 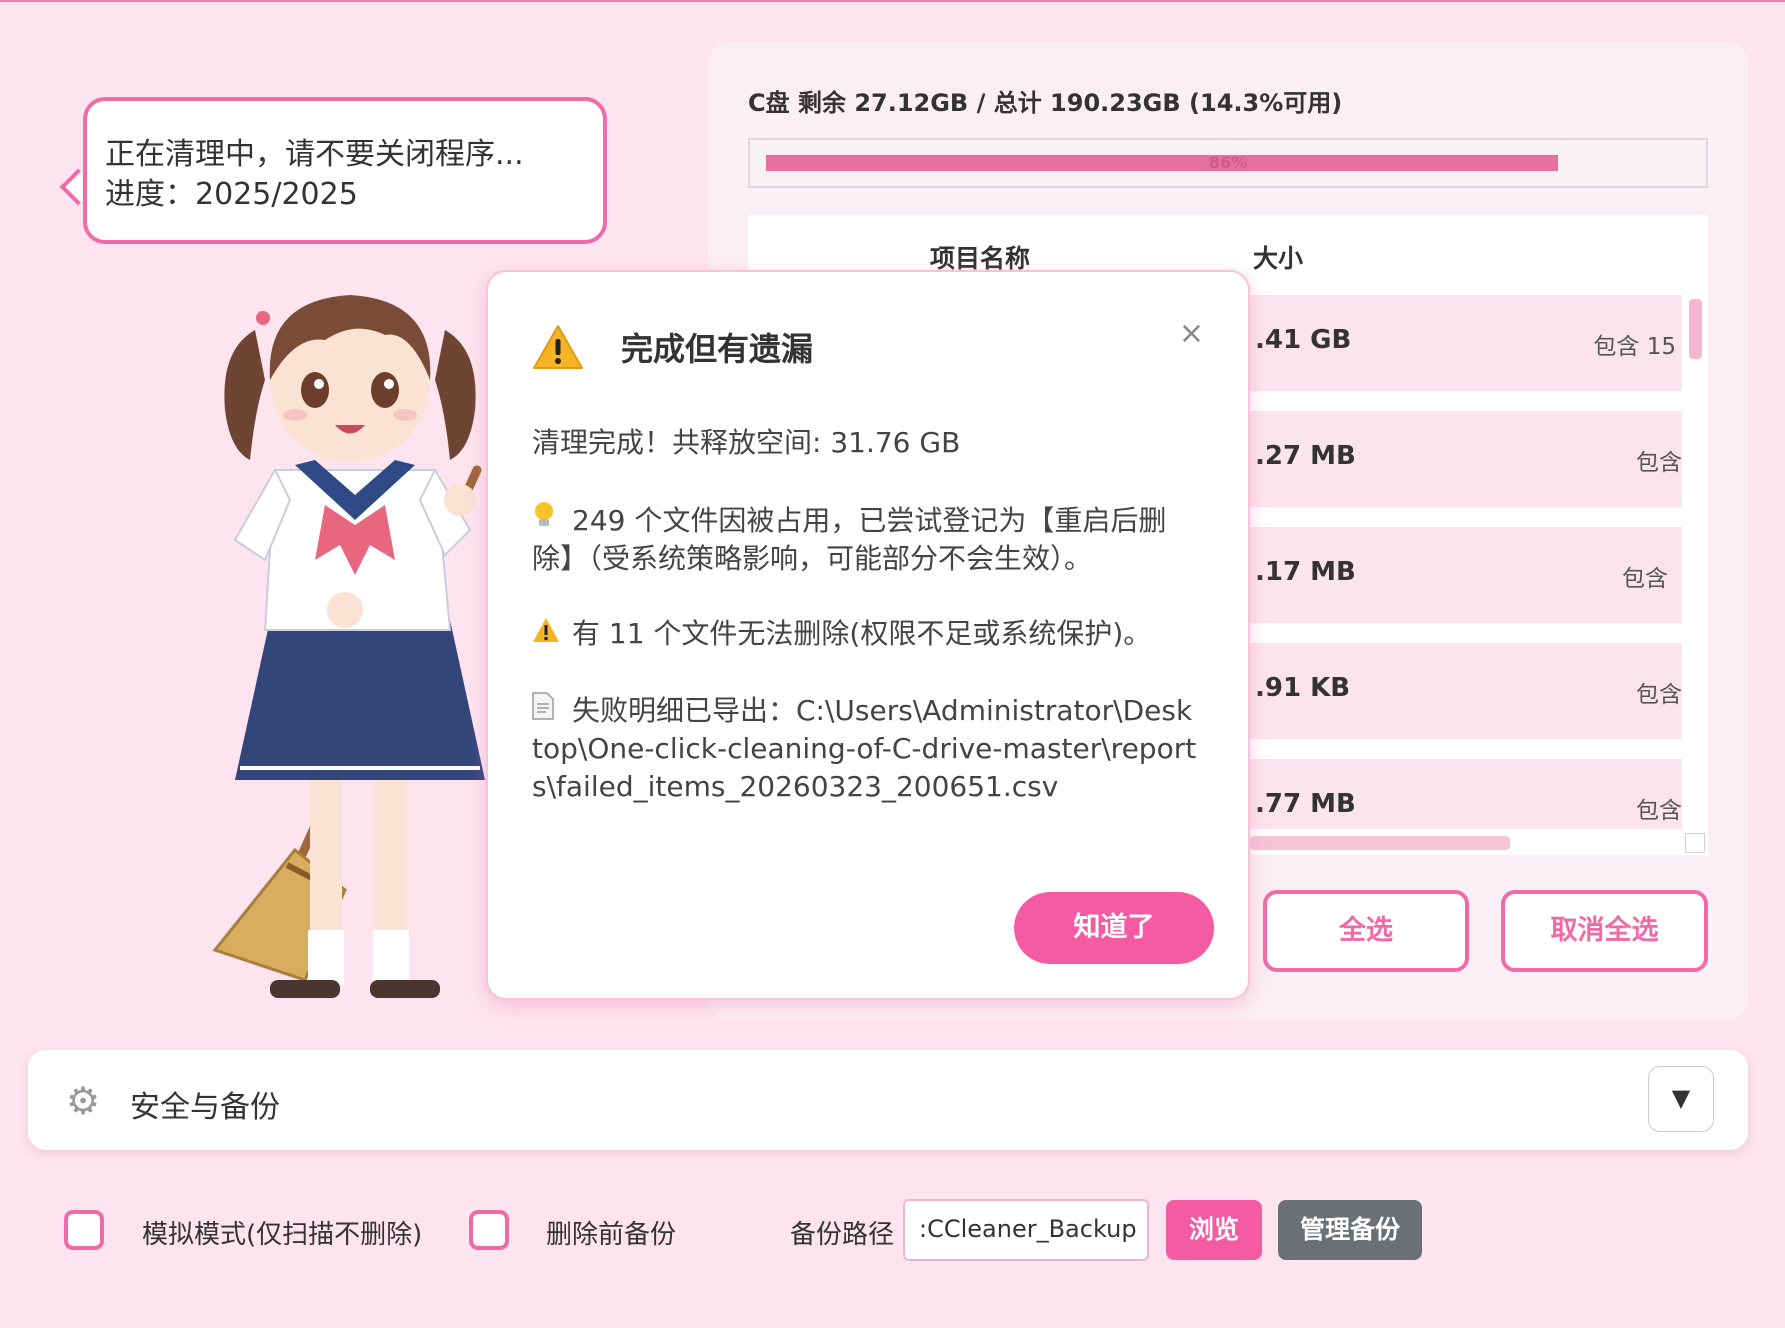 What do you see at coordinates (1366, 931) in the screenshot?
I see `select-all-button: 全选` at bounding box center [1366, 931].